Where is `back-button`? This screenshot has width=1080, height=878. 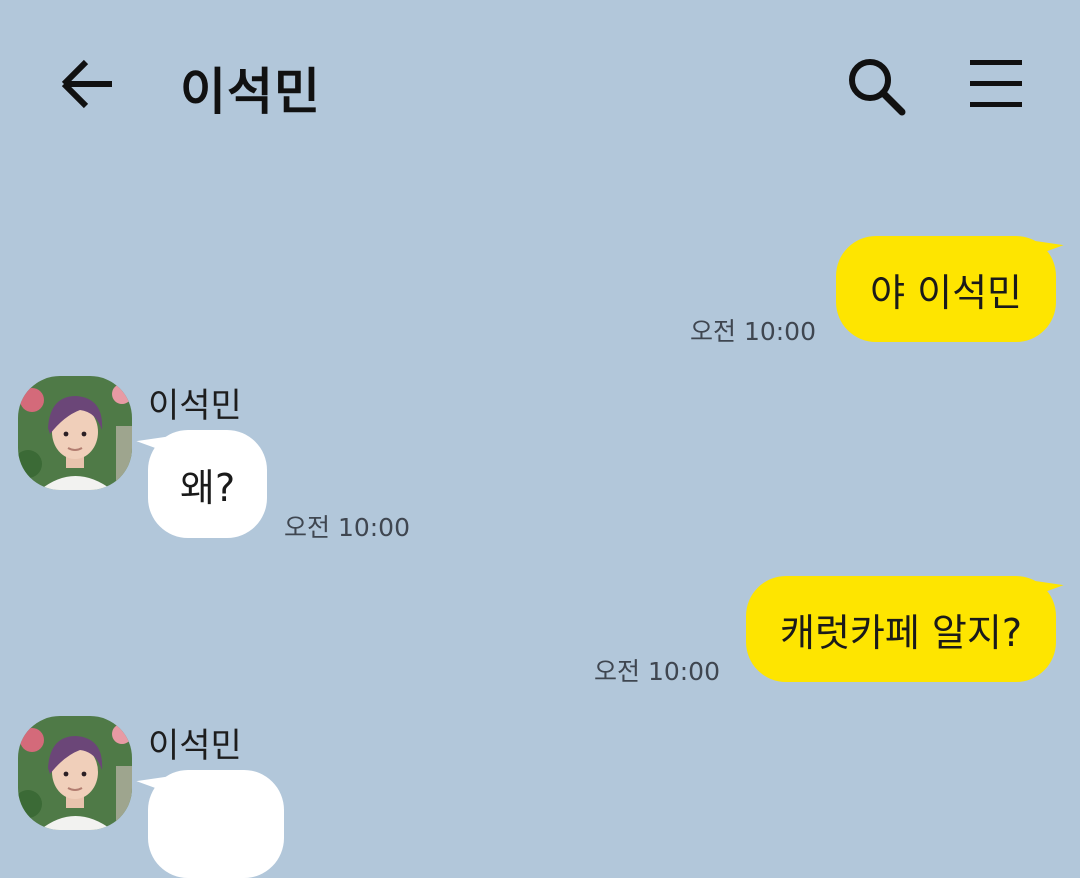 back-button is located at coordinates (88, 84).